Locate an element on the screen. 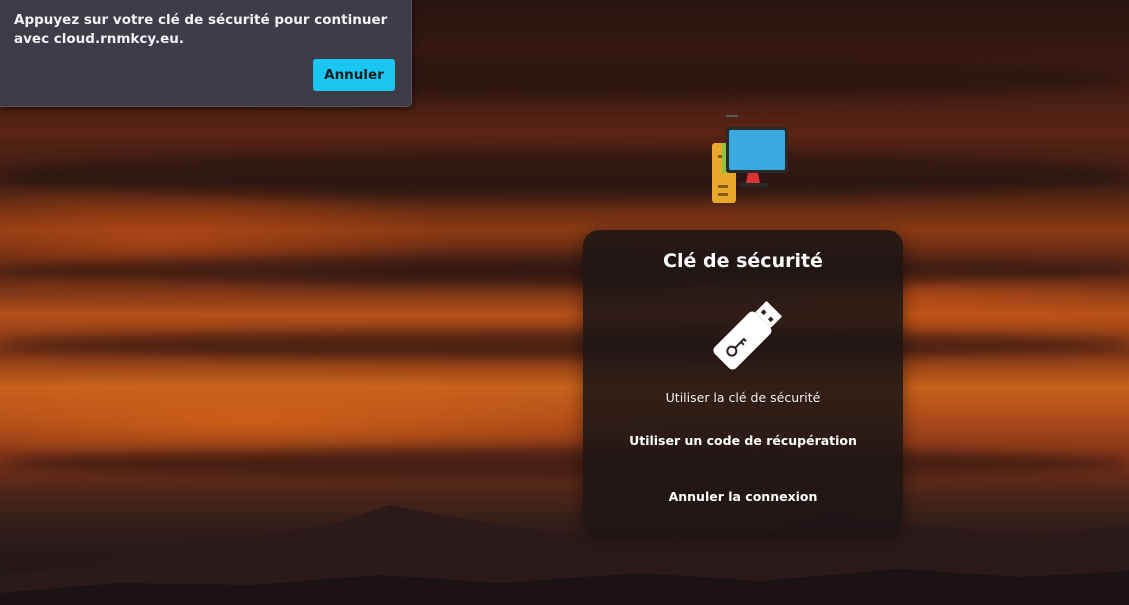 This screenshot has height=605, width=1129. cancel-login-link: Annuler la connexion is located at coordinates (743, 496).